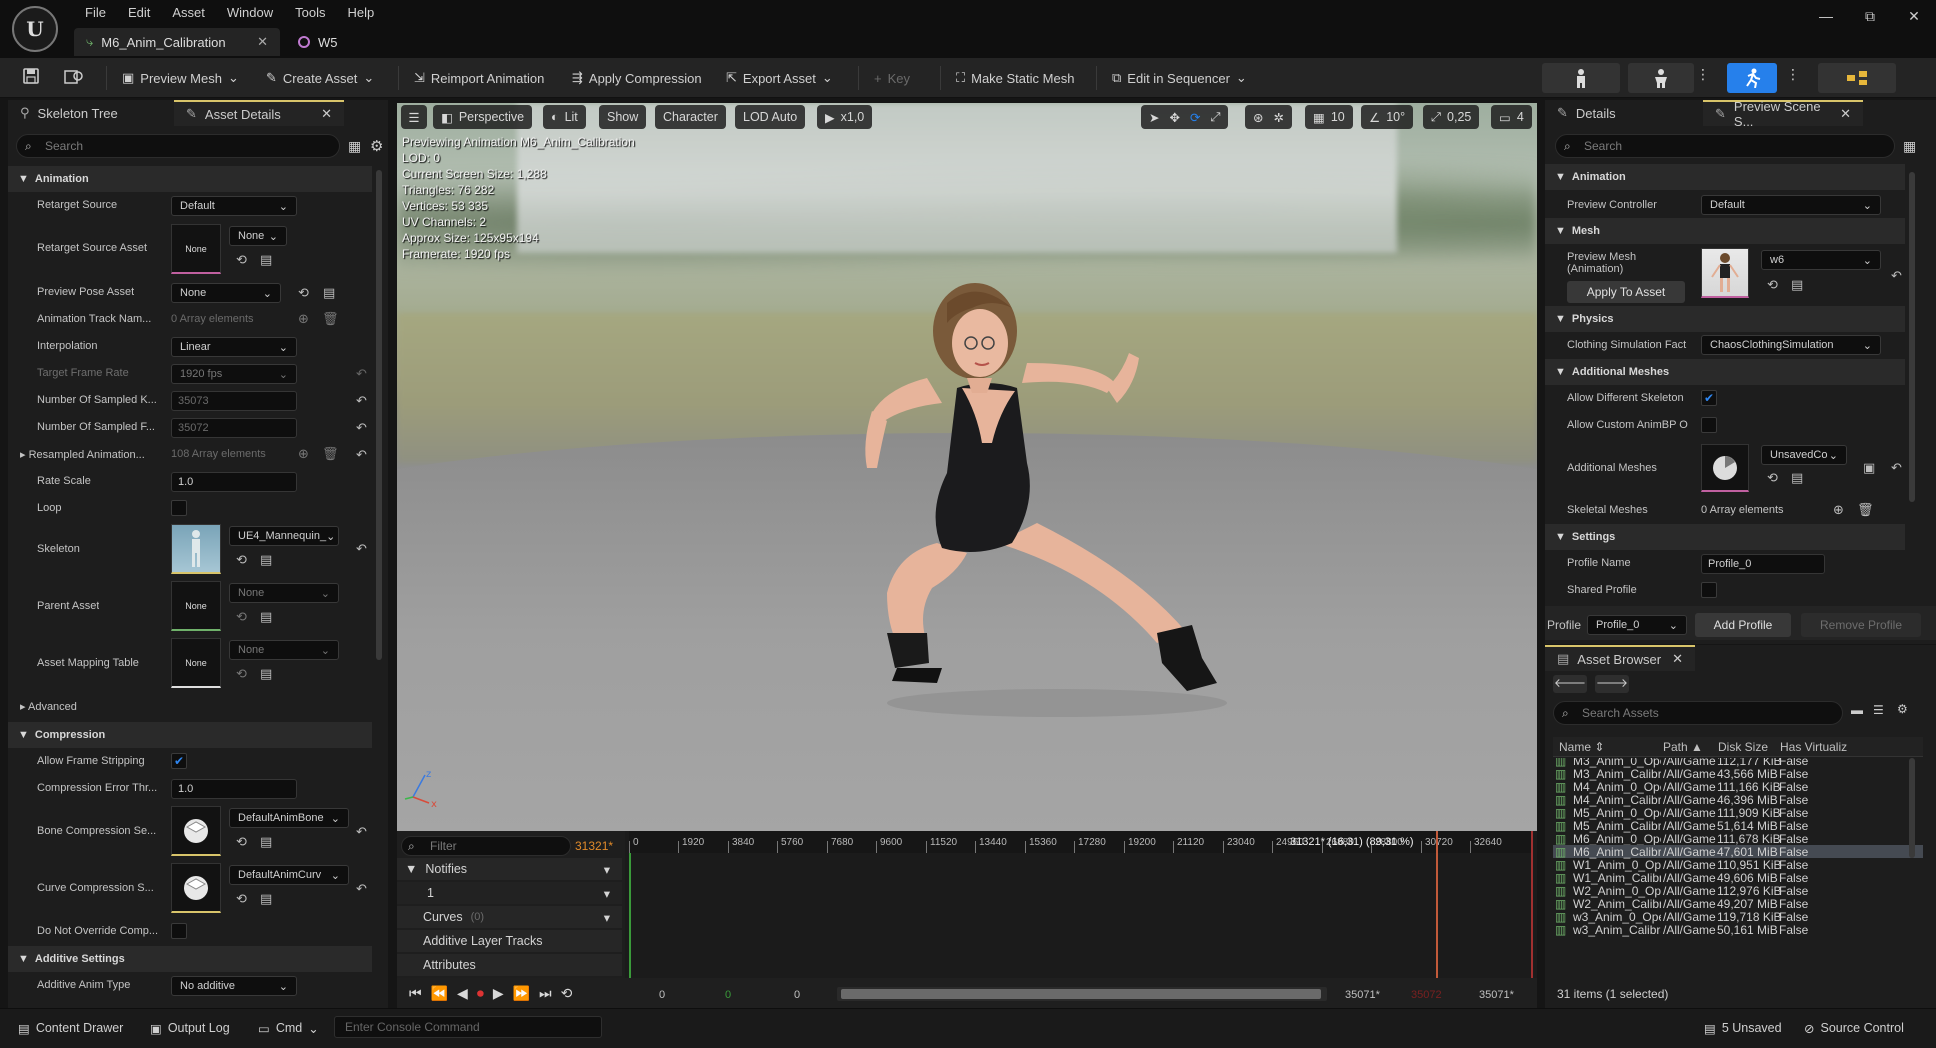 The height and width of the screenshot is (1048, 1936). Describe the element at coordinates (1854, 1028) in the screenshot. I see `source-control-button: ⊘ Source Control` at that location.